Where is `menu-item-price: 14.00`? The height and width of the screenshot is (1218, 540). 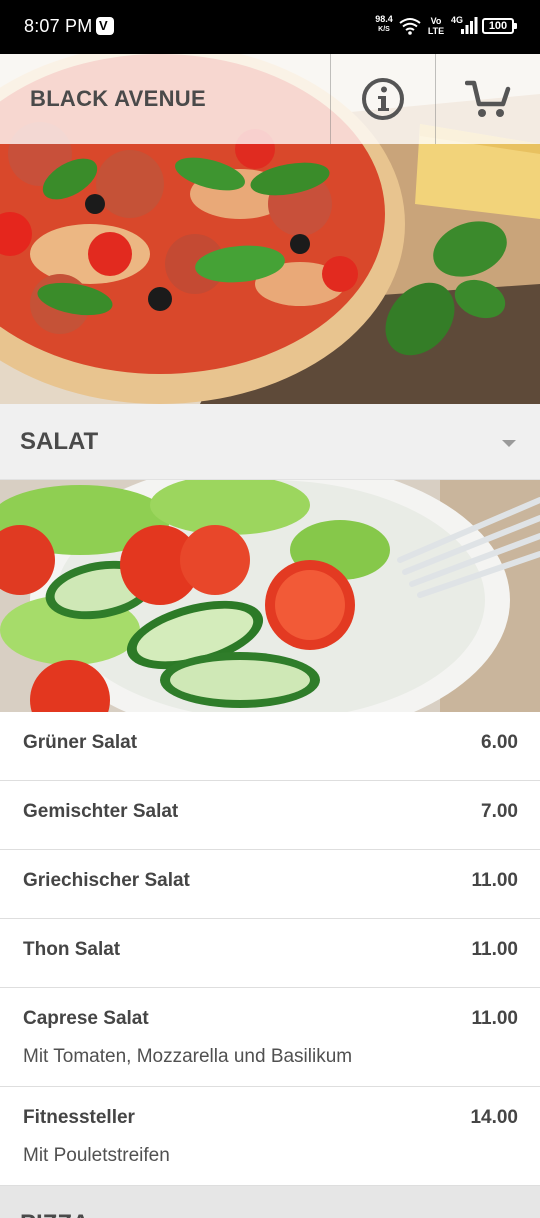 menu-item-price: 14.00 is located at coordinates (494, 1117).